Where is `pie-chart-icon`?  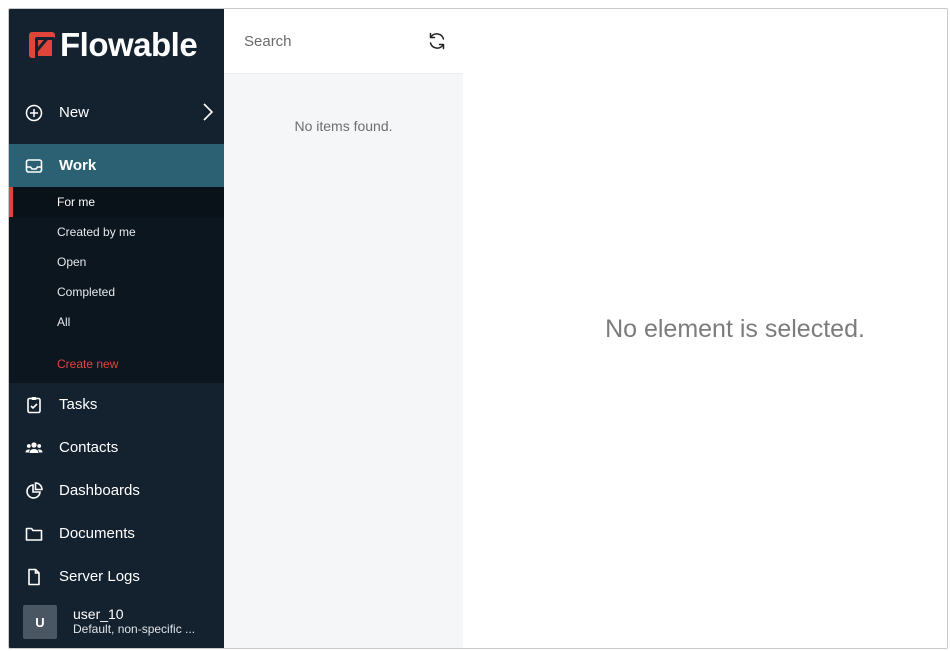
pie-chart-icon is located at coordinates (34, 490).